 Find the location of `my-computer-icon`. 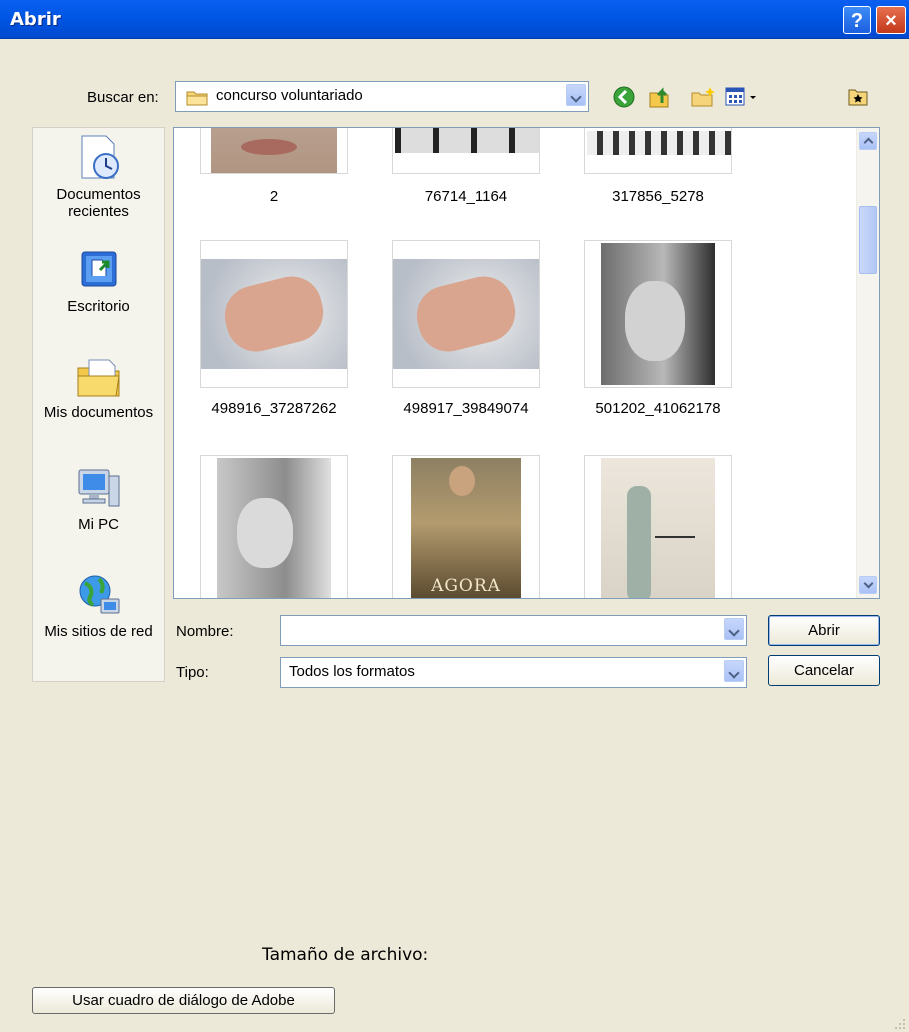

my-computer-icon is located at coordinates (98, 488).